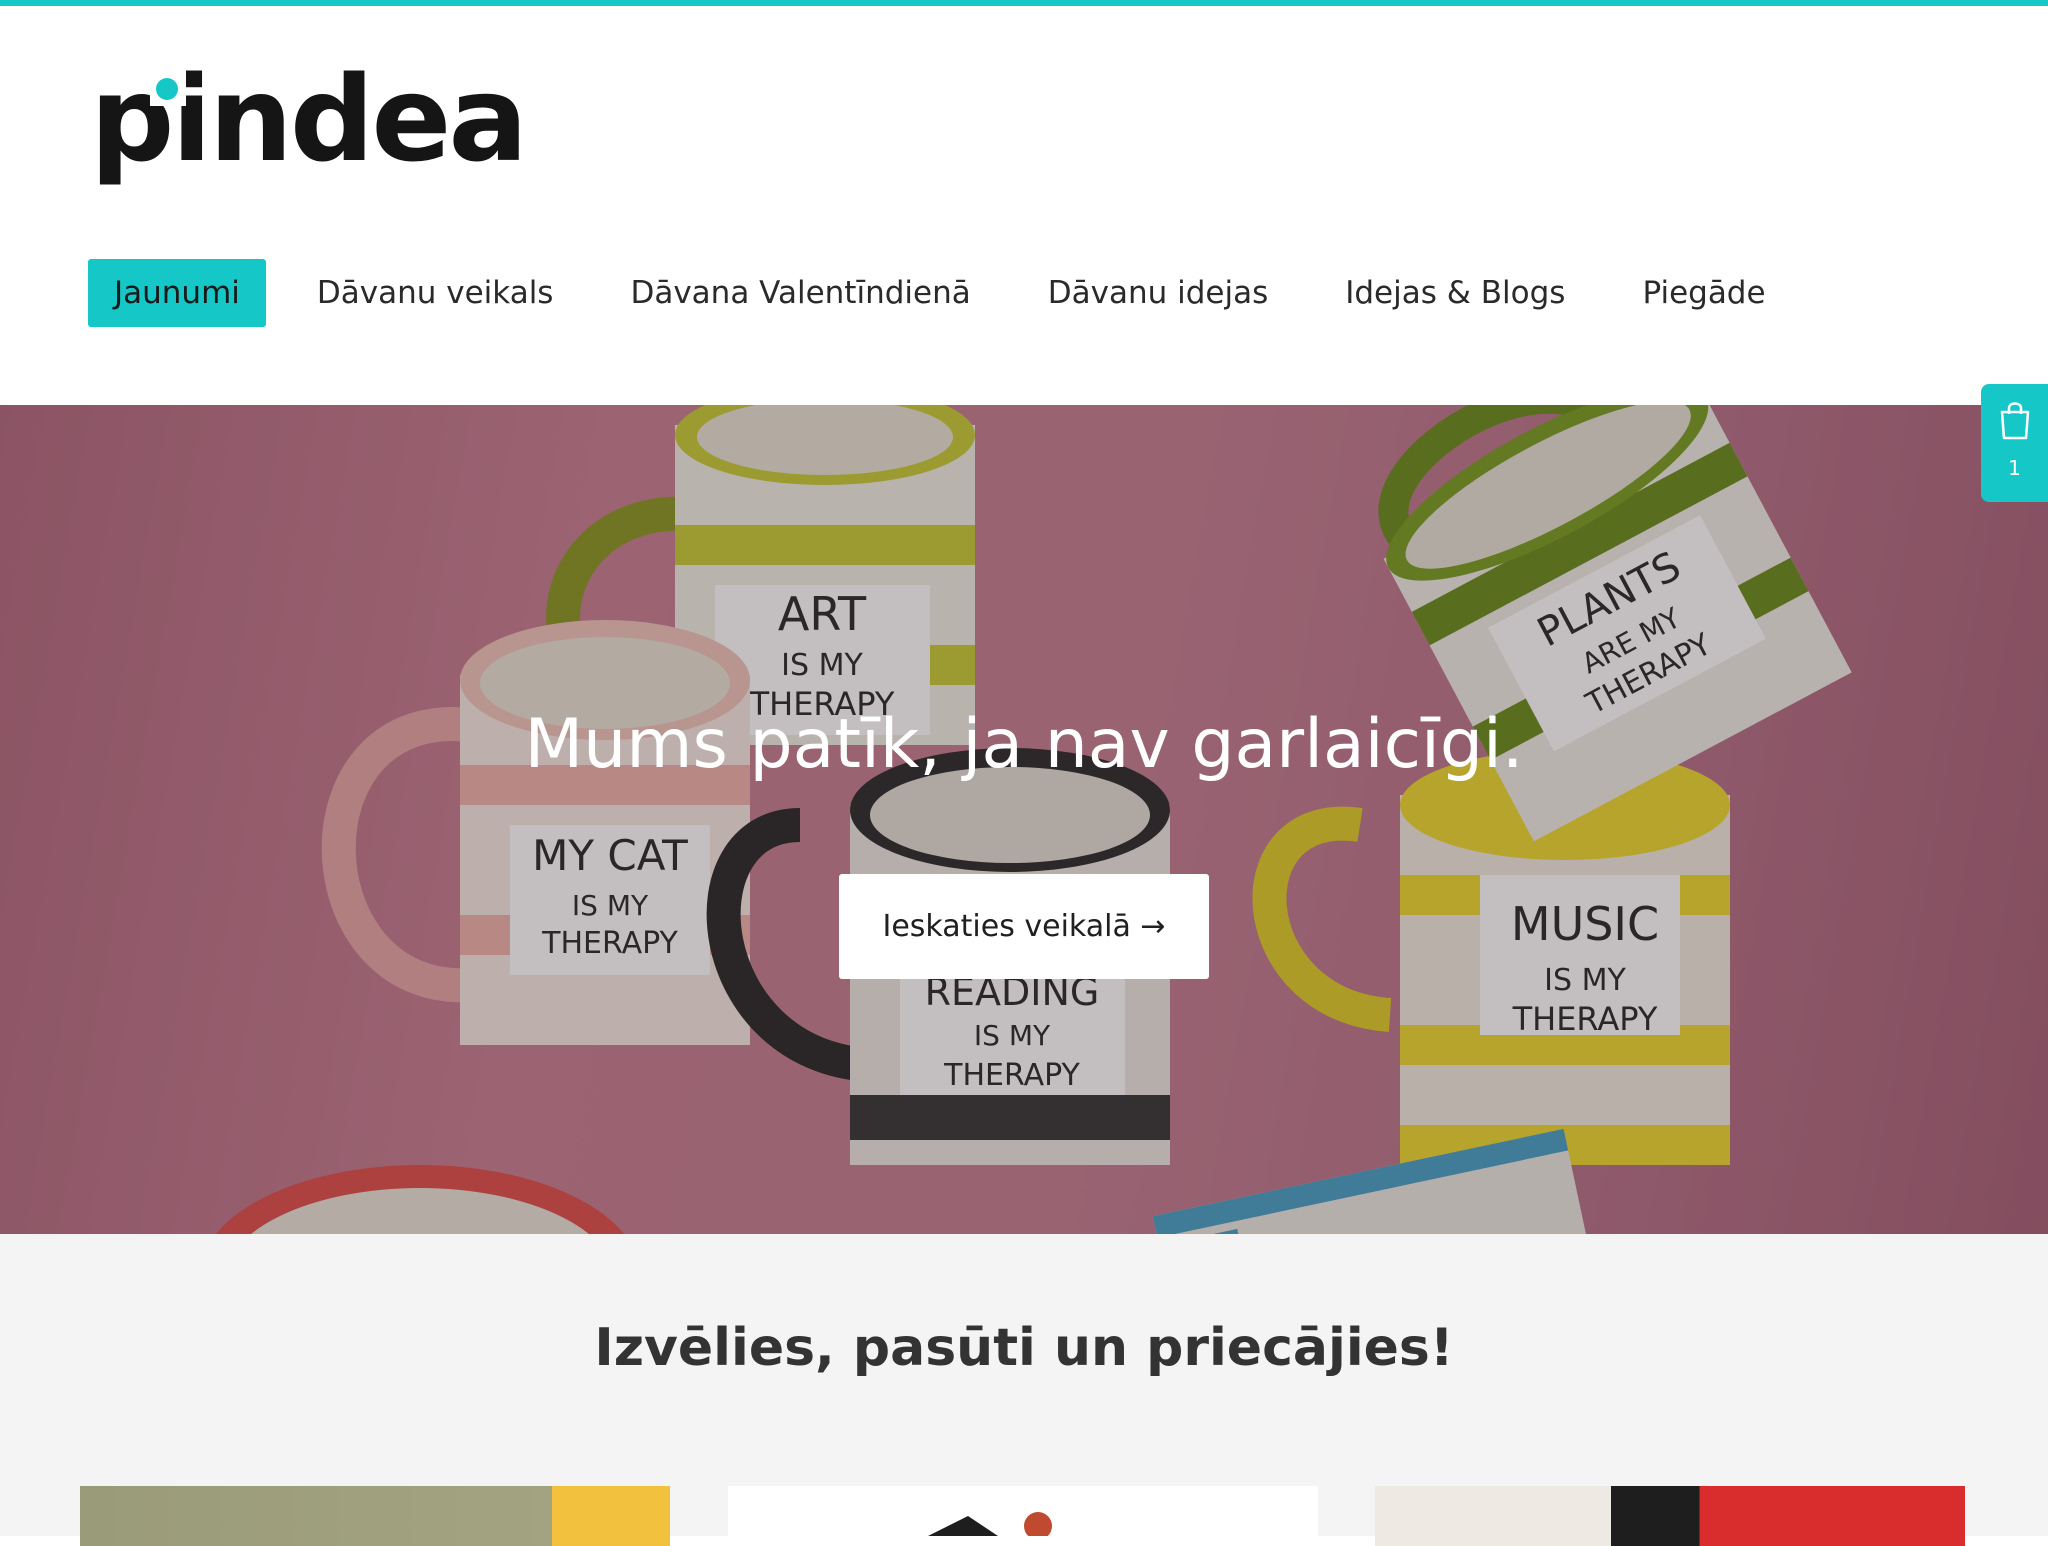  I want to click on nav-item-piegade: Piegāde, so click(1703, 293).